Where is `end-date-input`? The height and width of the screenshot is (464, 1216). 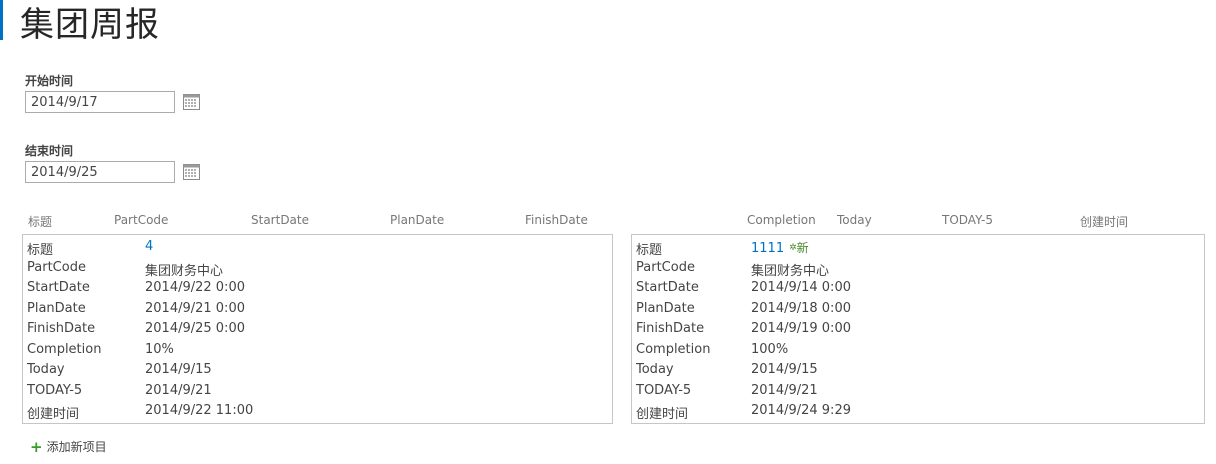
end-date-input is located at coordinates (100, 172).